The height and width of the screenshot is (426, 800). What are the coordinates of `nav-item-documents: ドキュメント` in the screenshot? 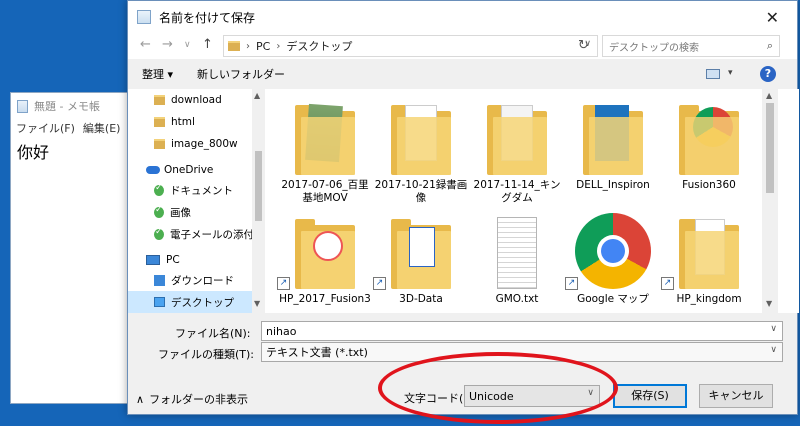 It's located at (190, 190).